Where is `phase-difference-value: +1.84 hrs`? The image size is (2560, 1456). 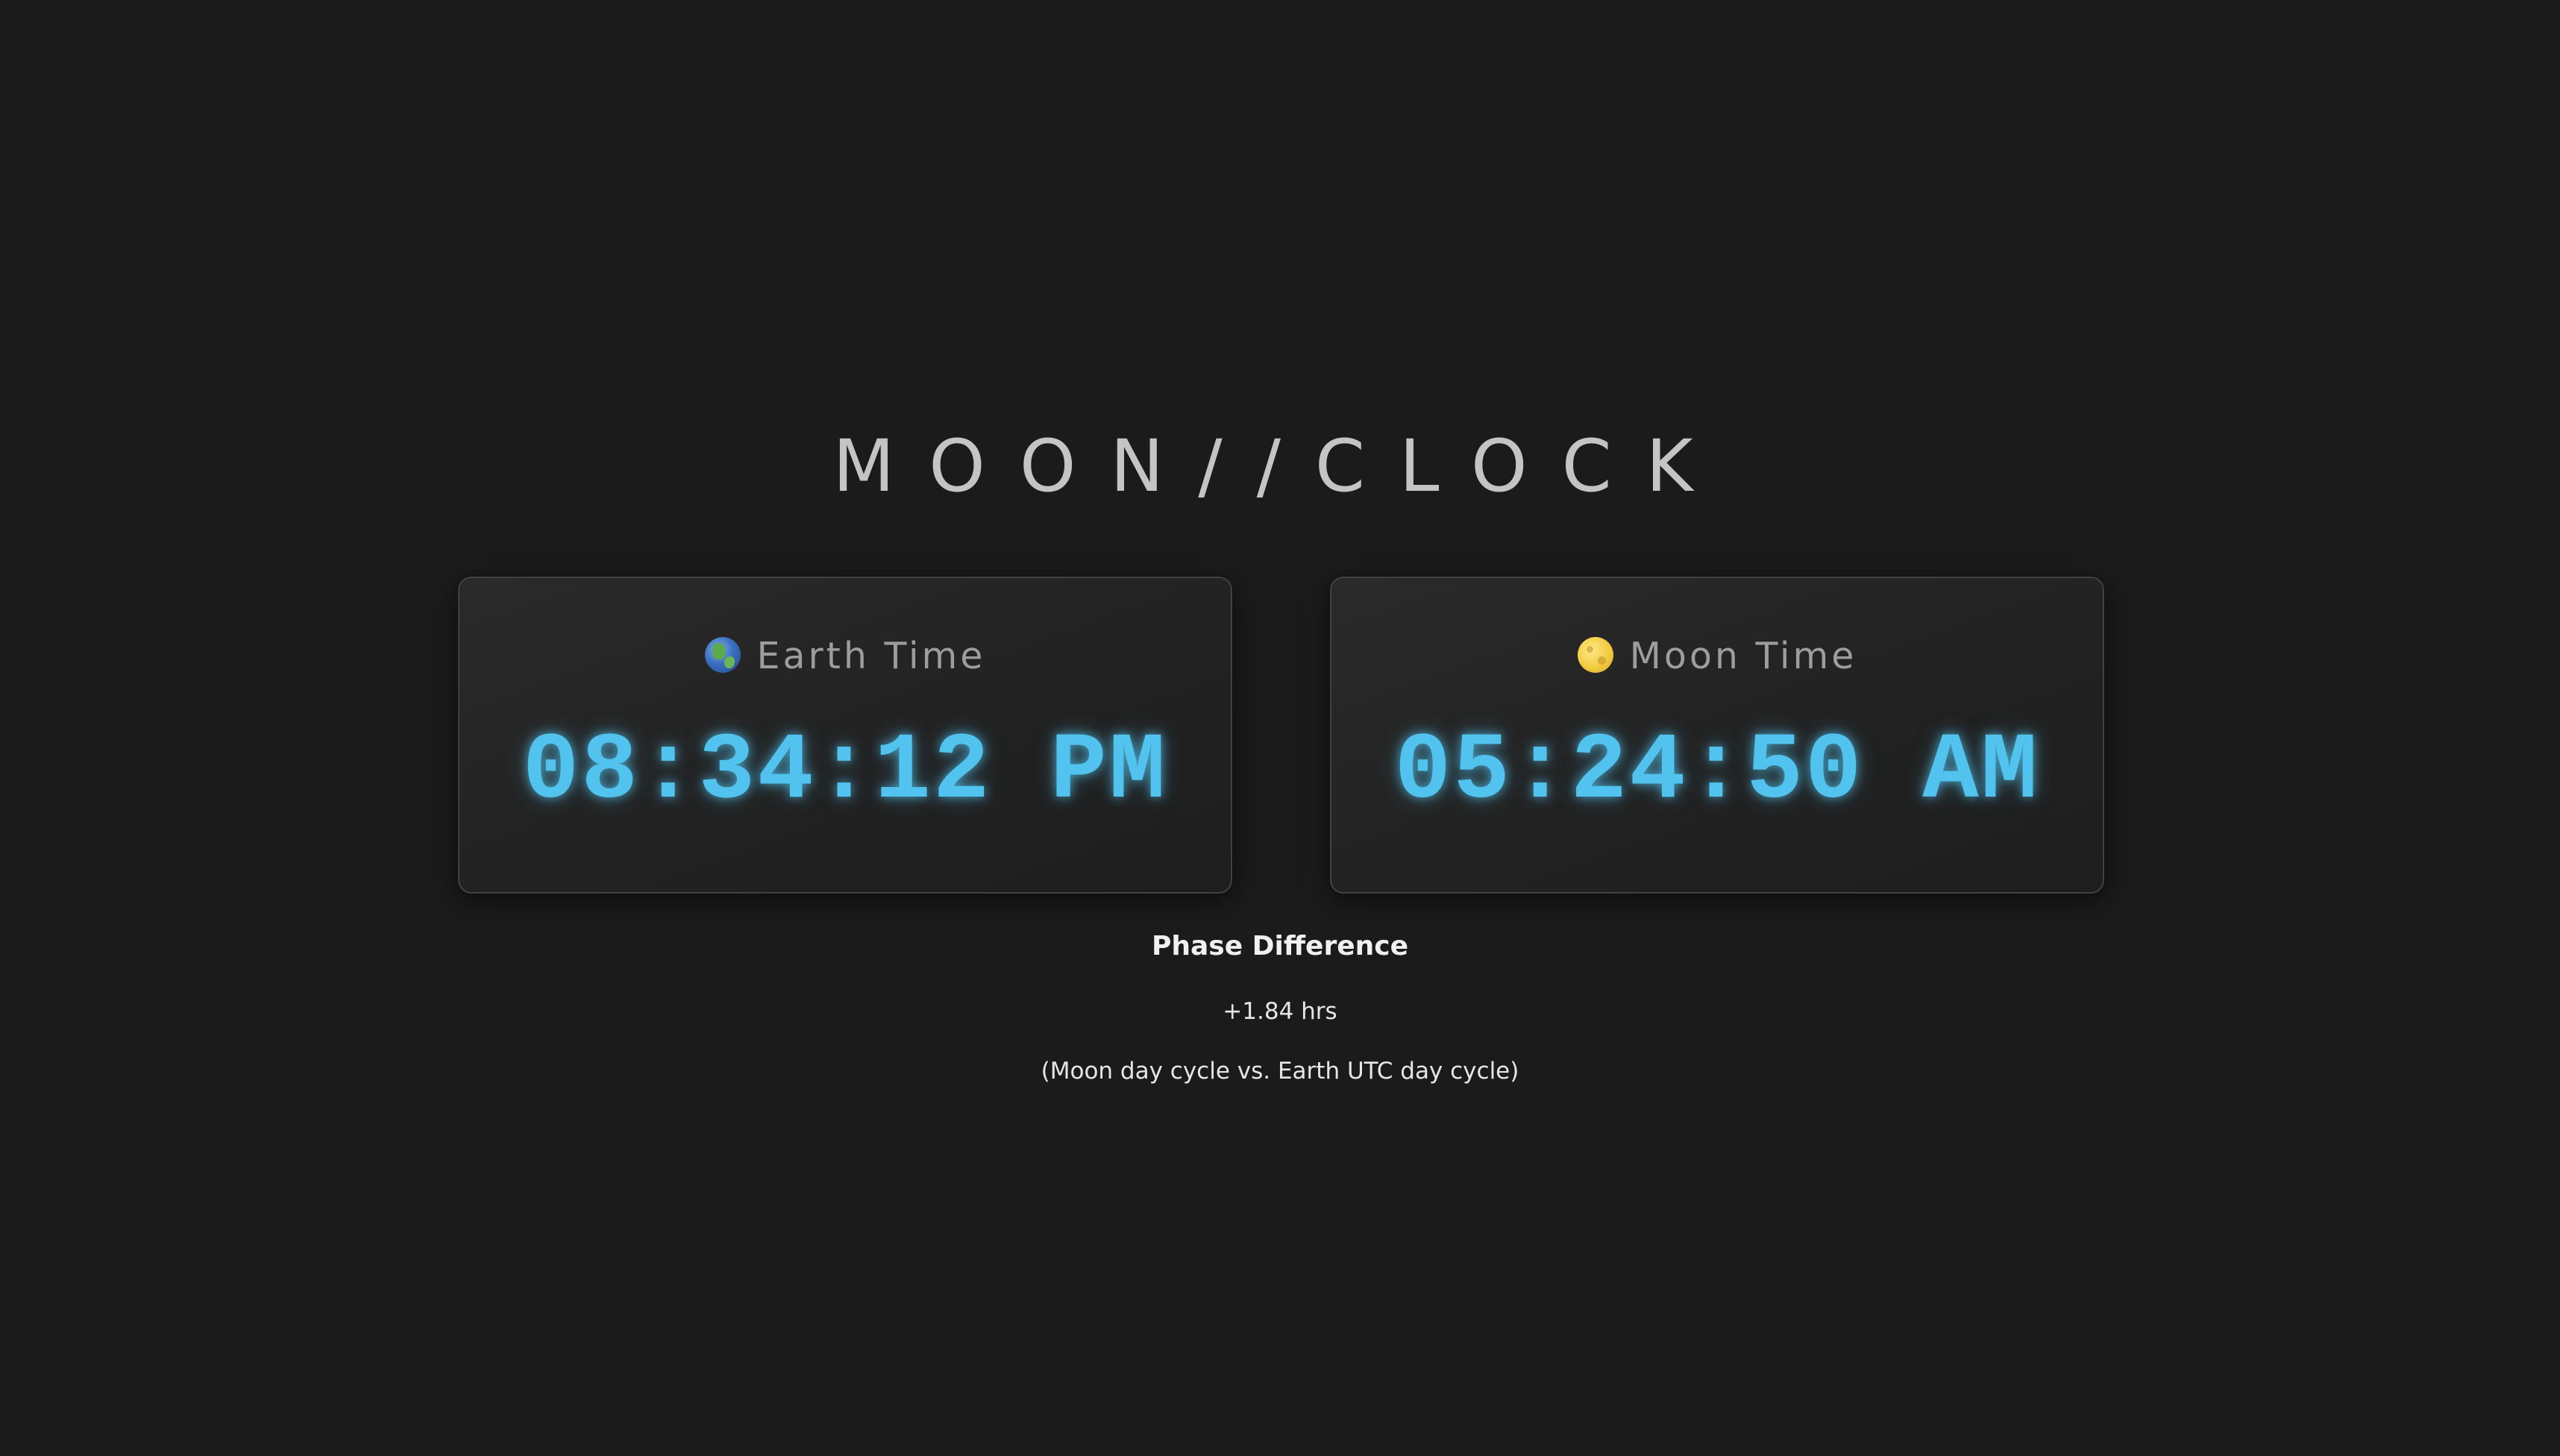
phase-difference-value: +1.84 hrs is located at coordinates (1280, 1011).